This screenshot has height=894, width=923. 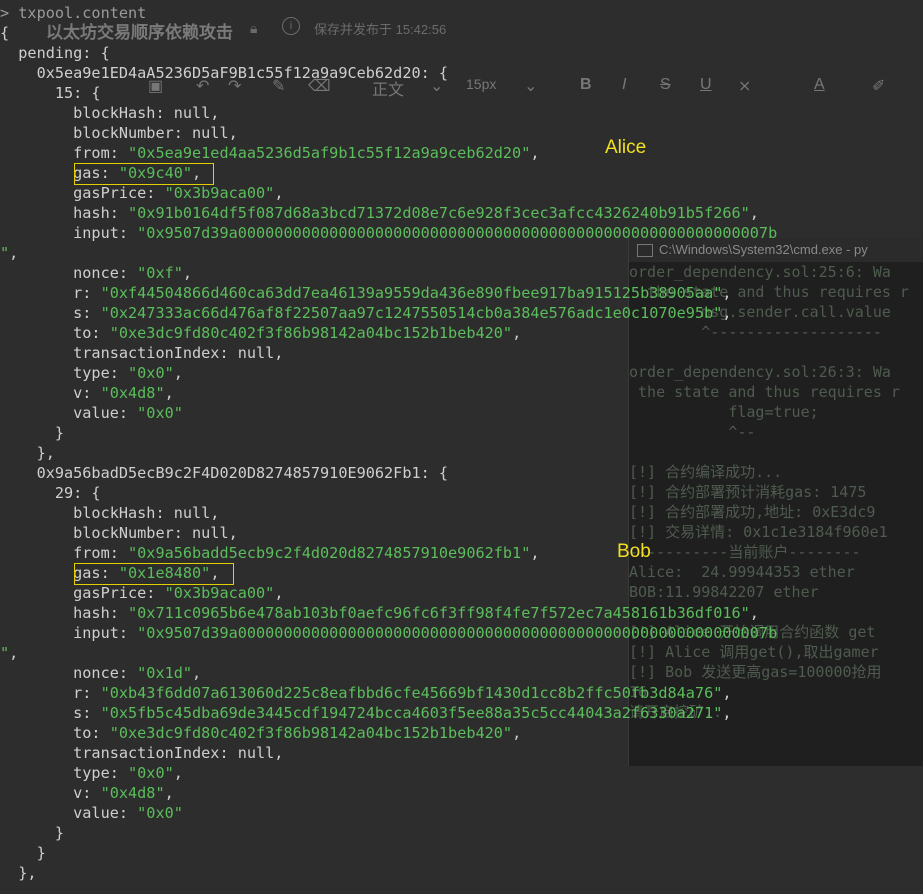 I want to click on console-line: 29: {, so click(x=50, y=493).